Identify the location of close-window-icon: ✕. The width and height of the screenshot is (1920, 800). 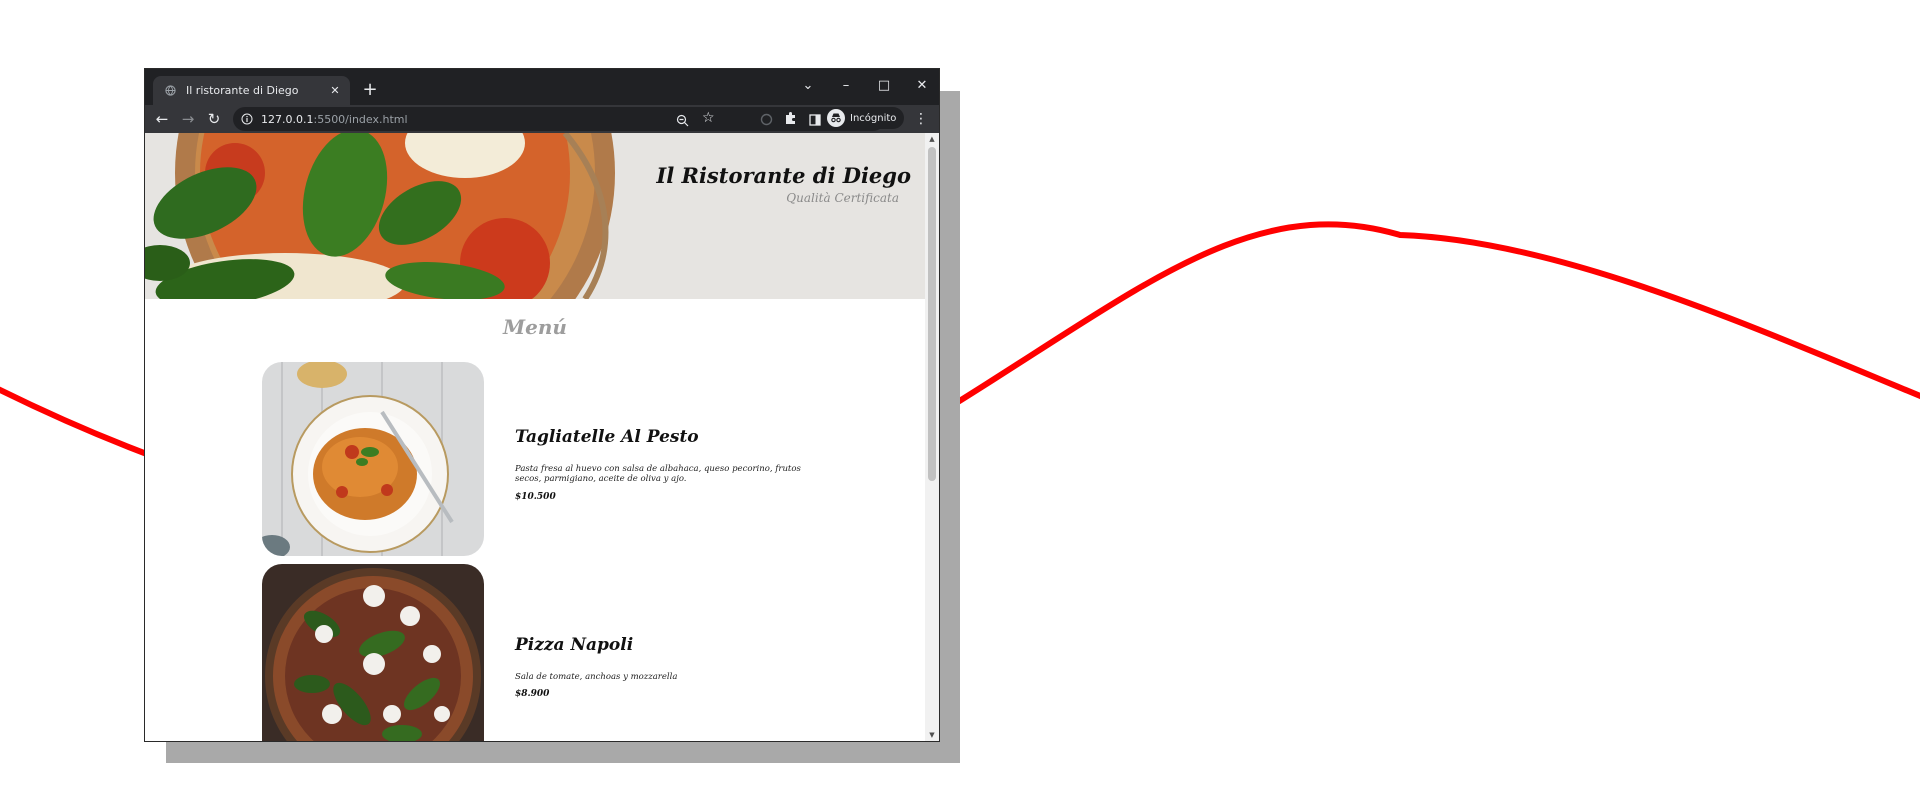
(921, 86).